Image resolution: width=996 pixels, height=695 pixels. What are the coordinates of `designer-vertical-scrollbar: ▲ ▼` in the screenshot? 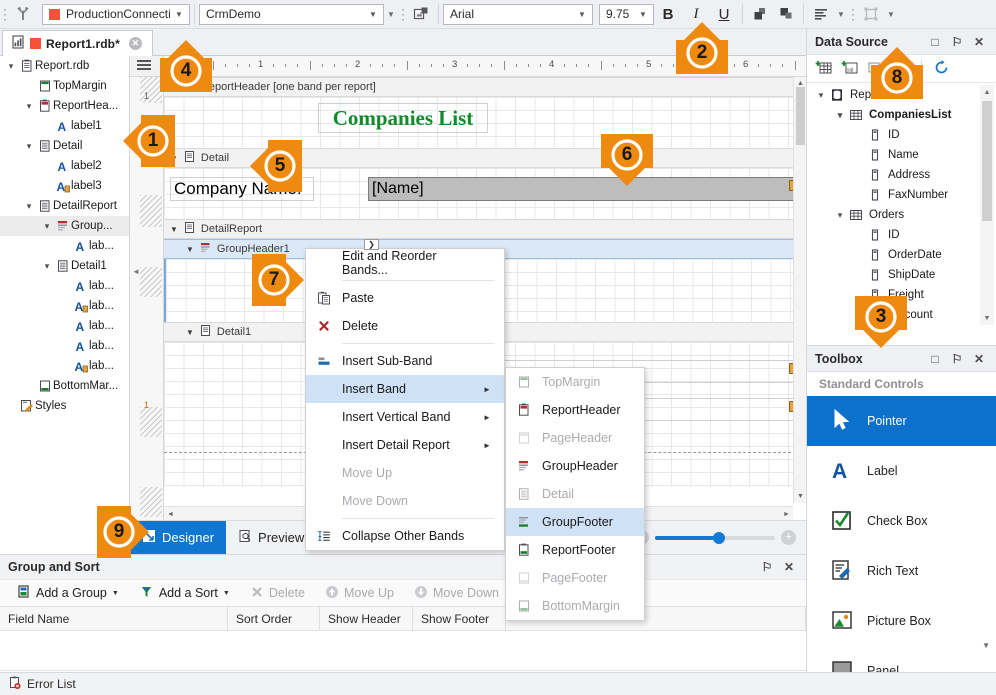 It's located at (799, 290).